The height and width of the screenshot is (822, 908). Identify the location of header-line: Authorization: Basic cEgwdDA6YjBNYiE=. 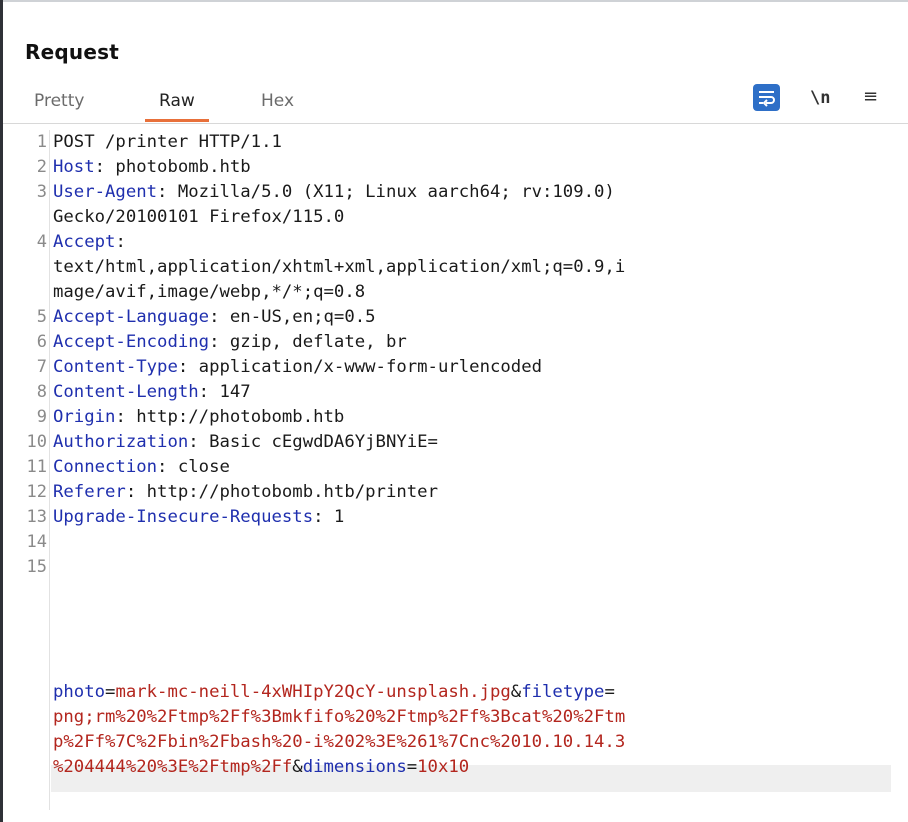
(245, 442).